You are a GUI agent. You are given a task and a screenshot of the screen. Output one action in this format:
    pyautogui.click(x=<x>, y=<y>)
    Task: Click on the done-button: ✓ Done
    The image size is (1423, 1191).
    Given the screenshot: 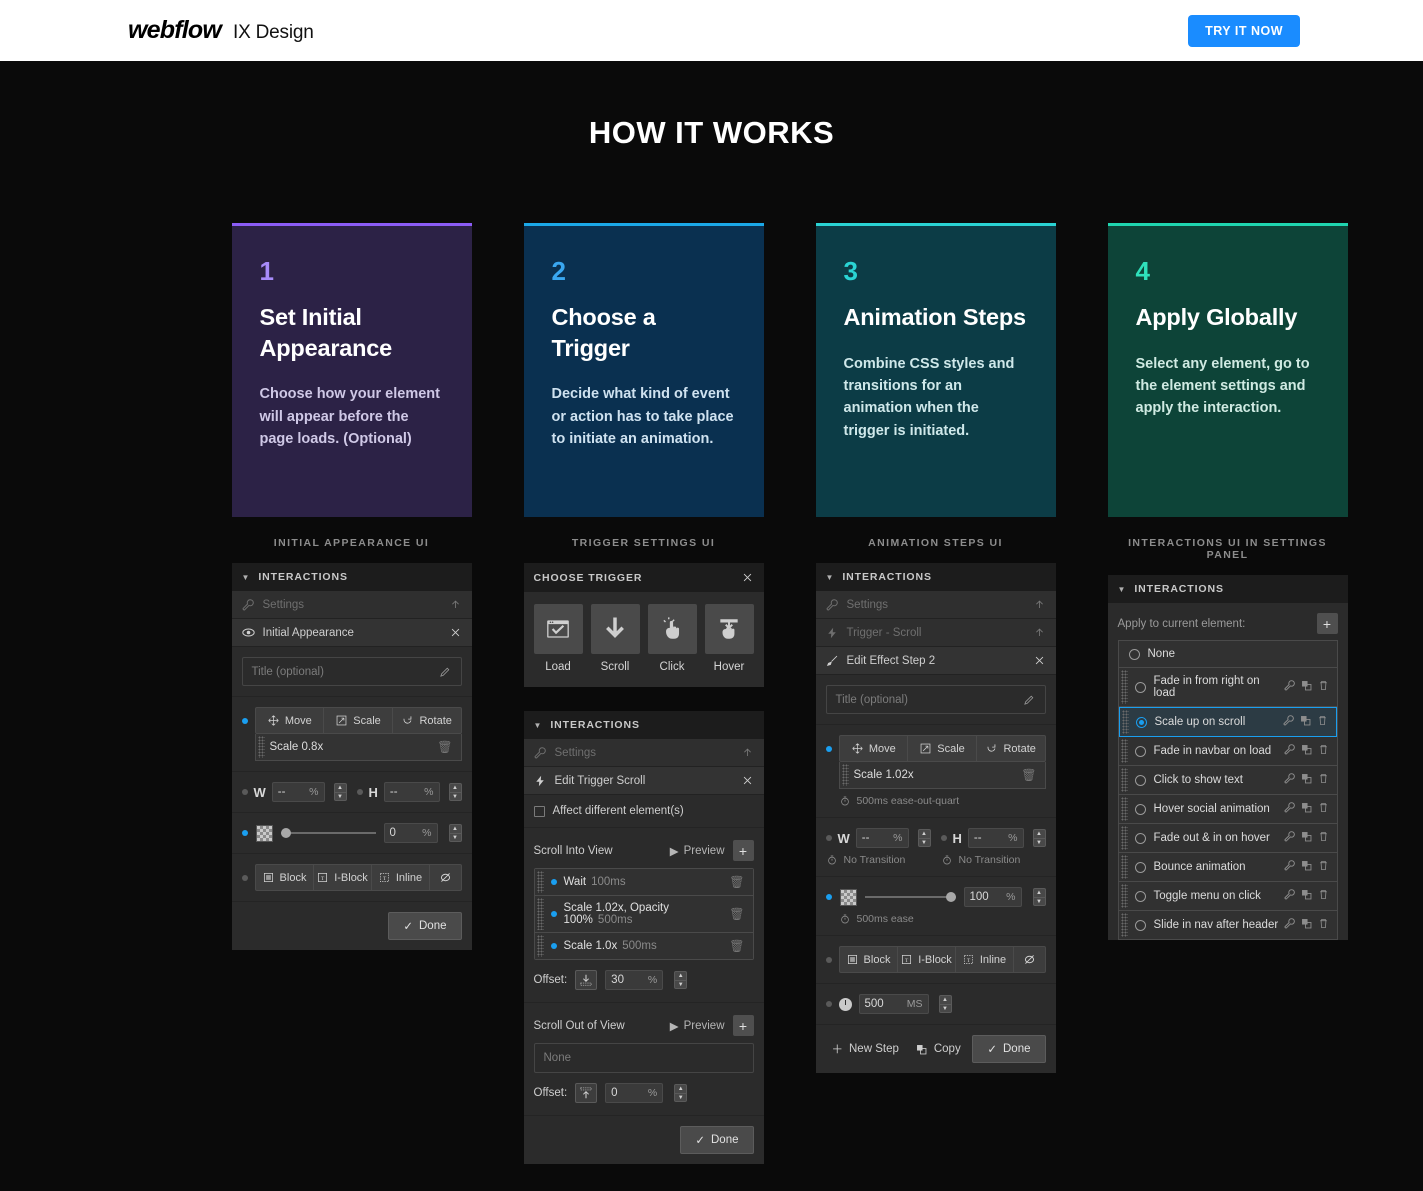 What is the action you would take?
    pyautogui.click(x=1009, y=1049)
    